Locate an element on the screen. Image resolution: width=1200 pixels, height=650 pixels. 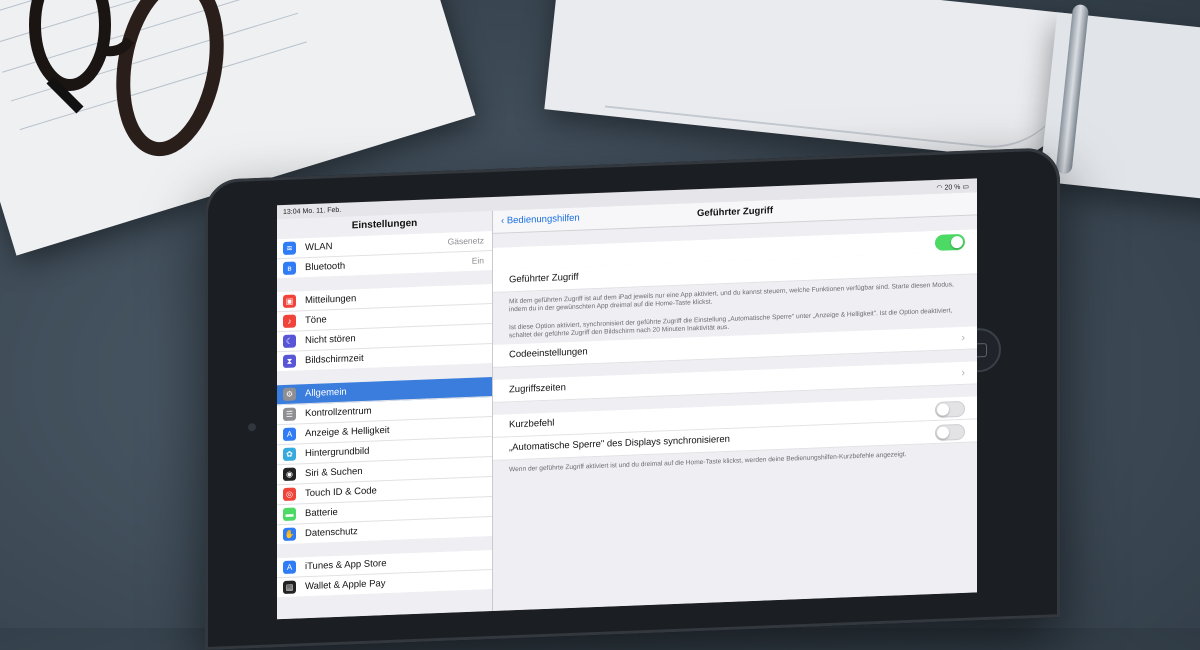
battery-settings-icon: ▬ is located at coordinates (289, 514).